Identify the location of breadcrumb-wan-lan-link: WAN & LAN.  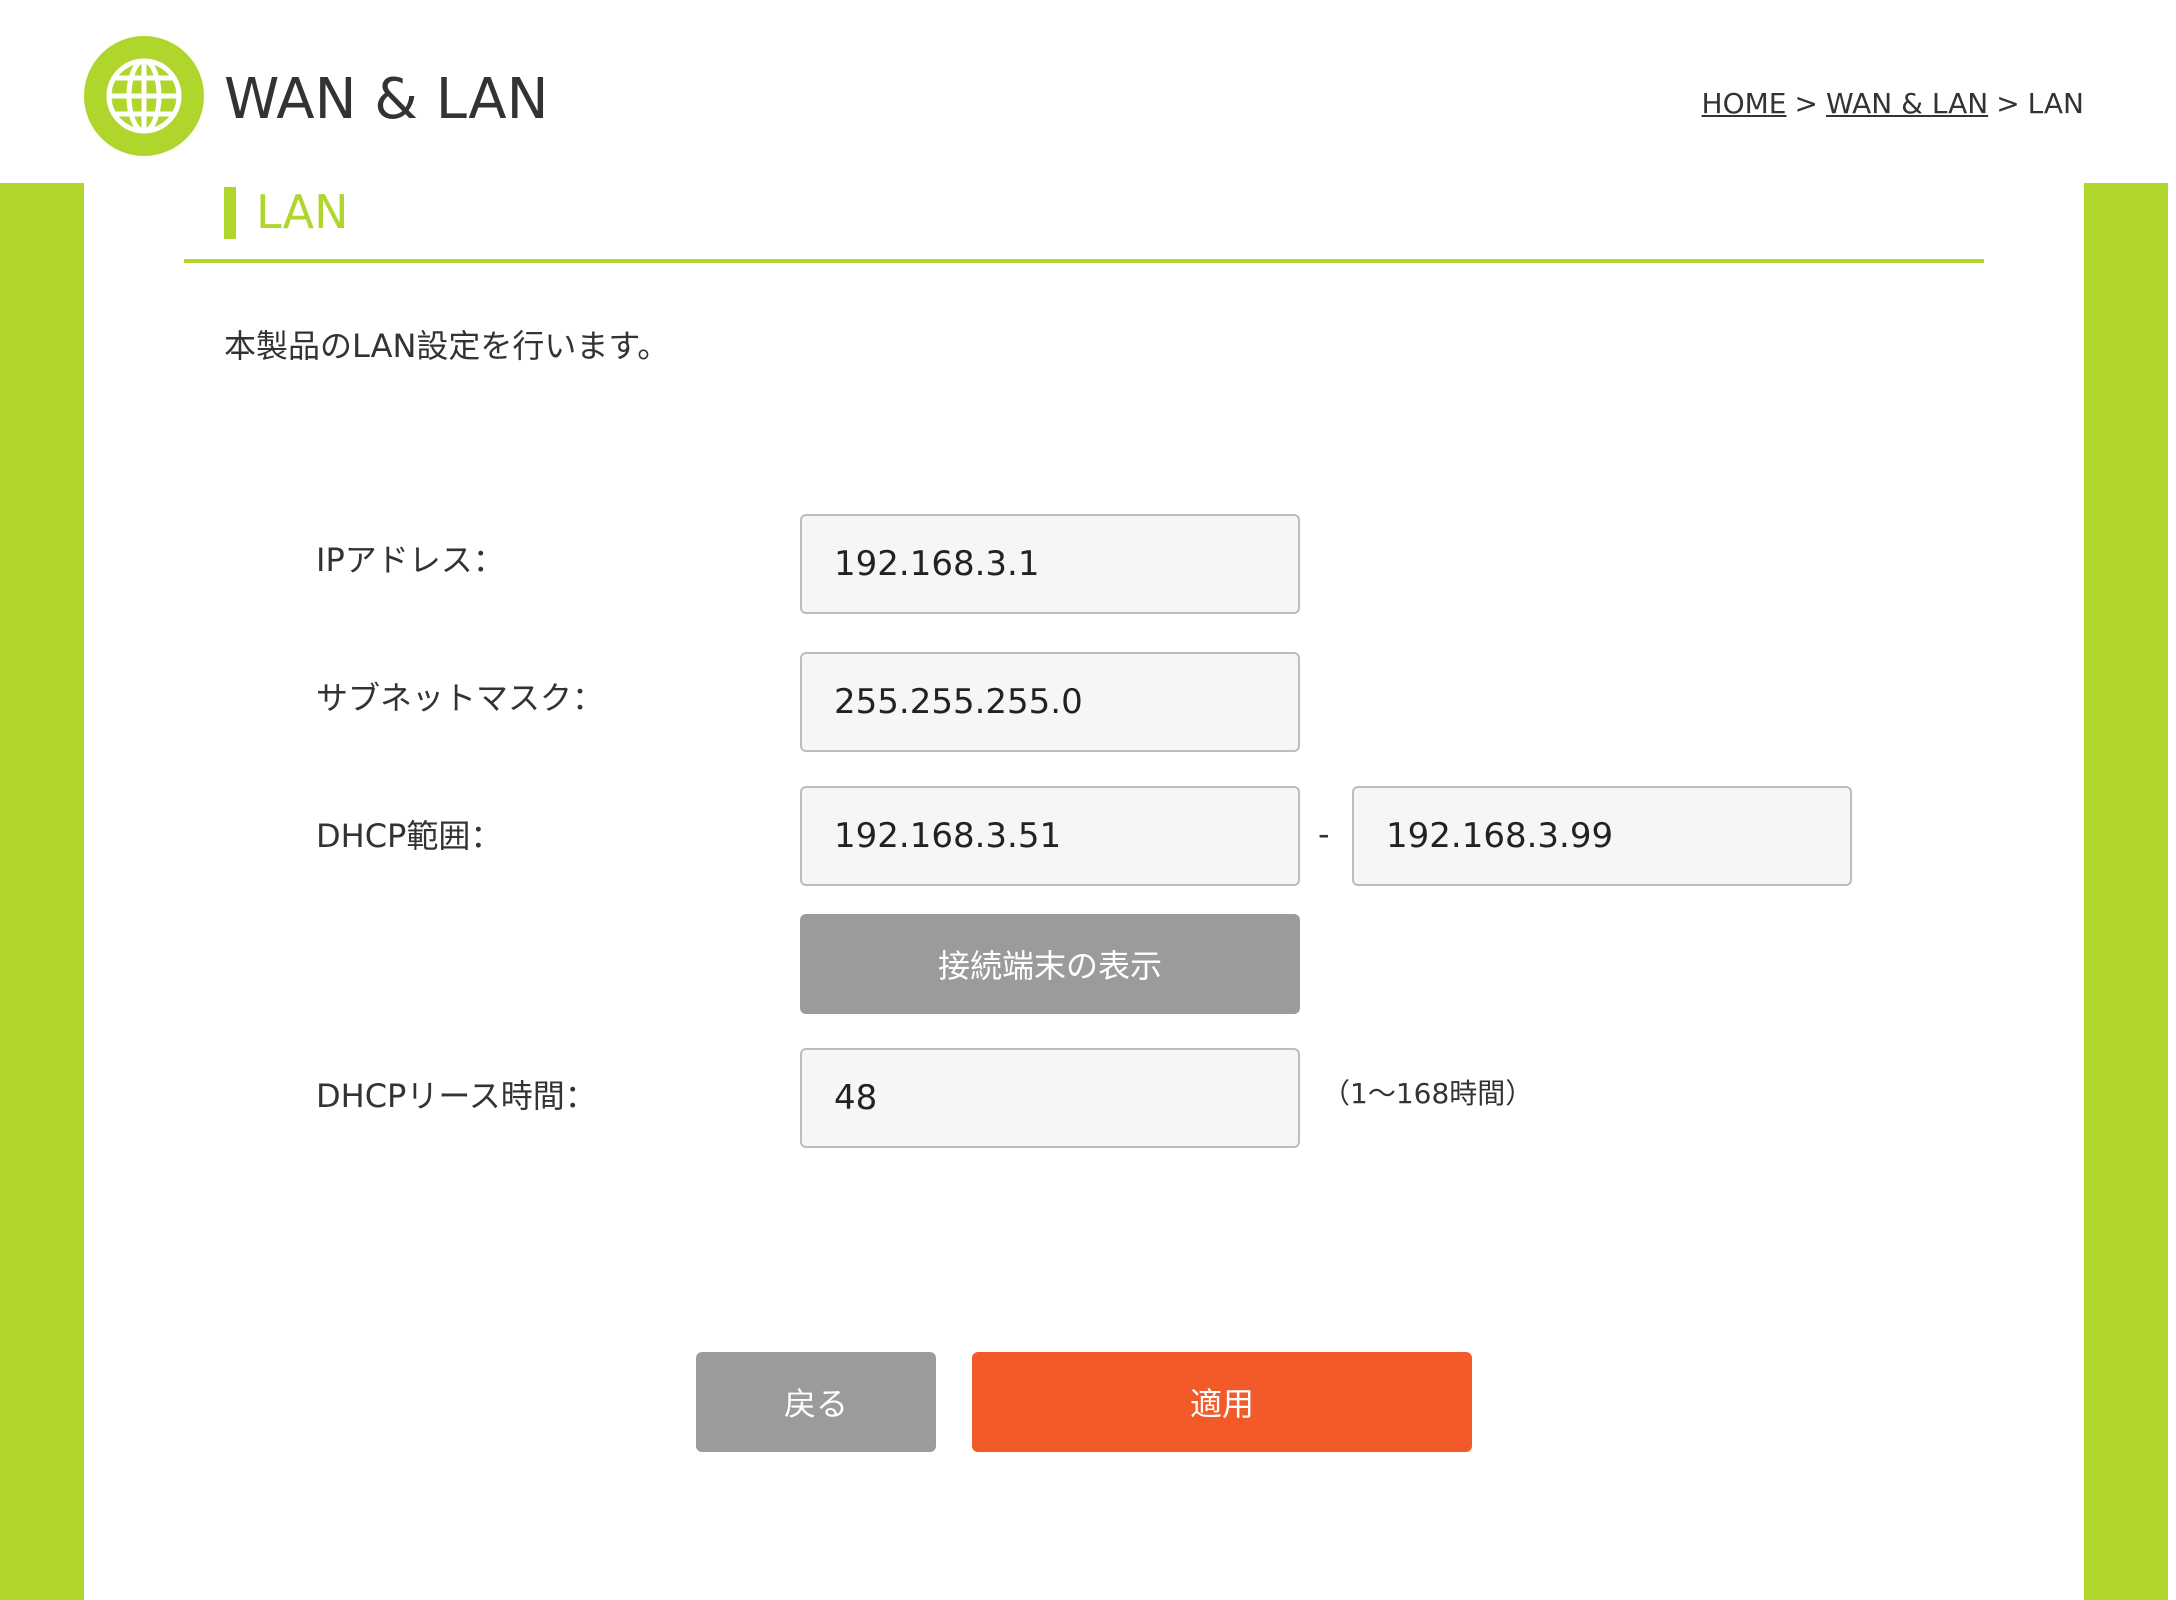
(1907, 103).